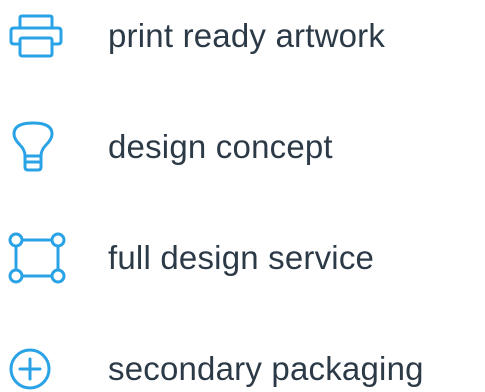  What do you see at coordinates (38, 365) in the screenshot?
I see `plus-circle-icon` at bounding box center [38, 365].